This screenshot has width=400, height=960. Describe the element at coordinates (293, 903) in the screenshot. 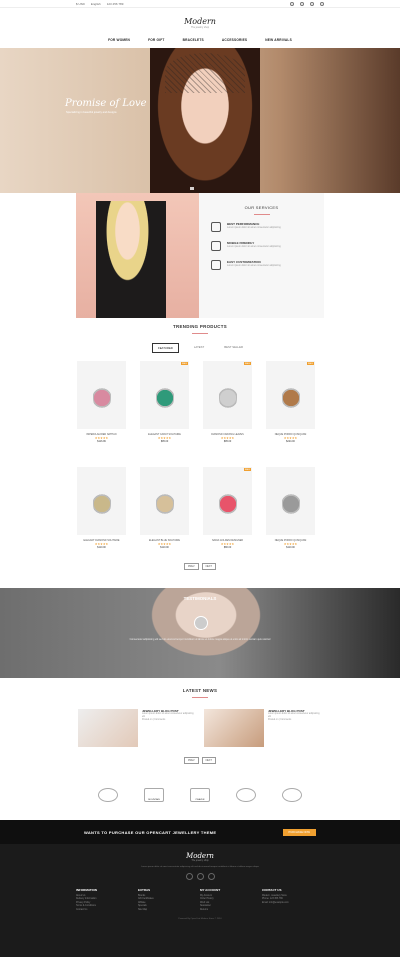

I see `footer-link: Email: info@example.com` at that location.